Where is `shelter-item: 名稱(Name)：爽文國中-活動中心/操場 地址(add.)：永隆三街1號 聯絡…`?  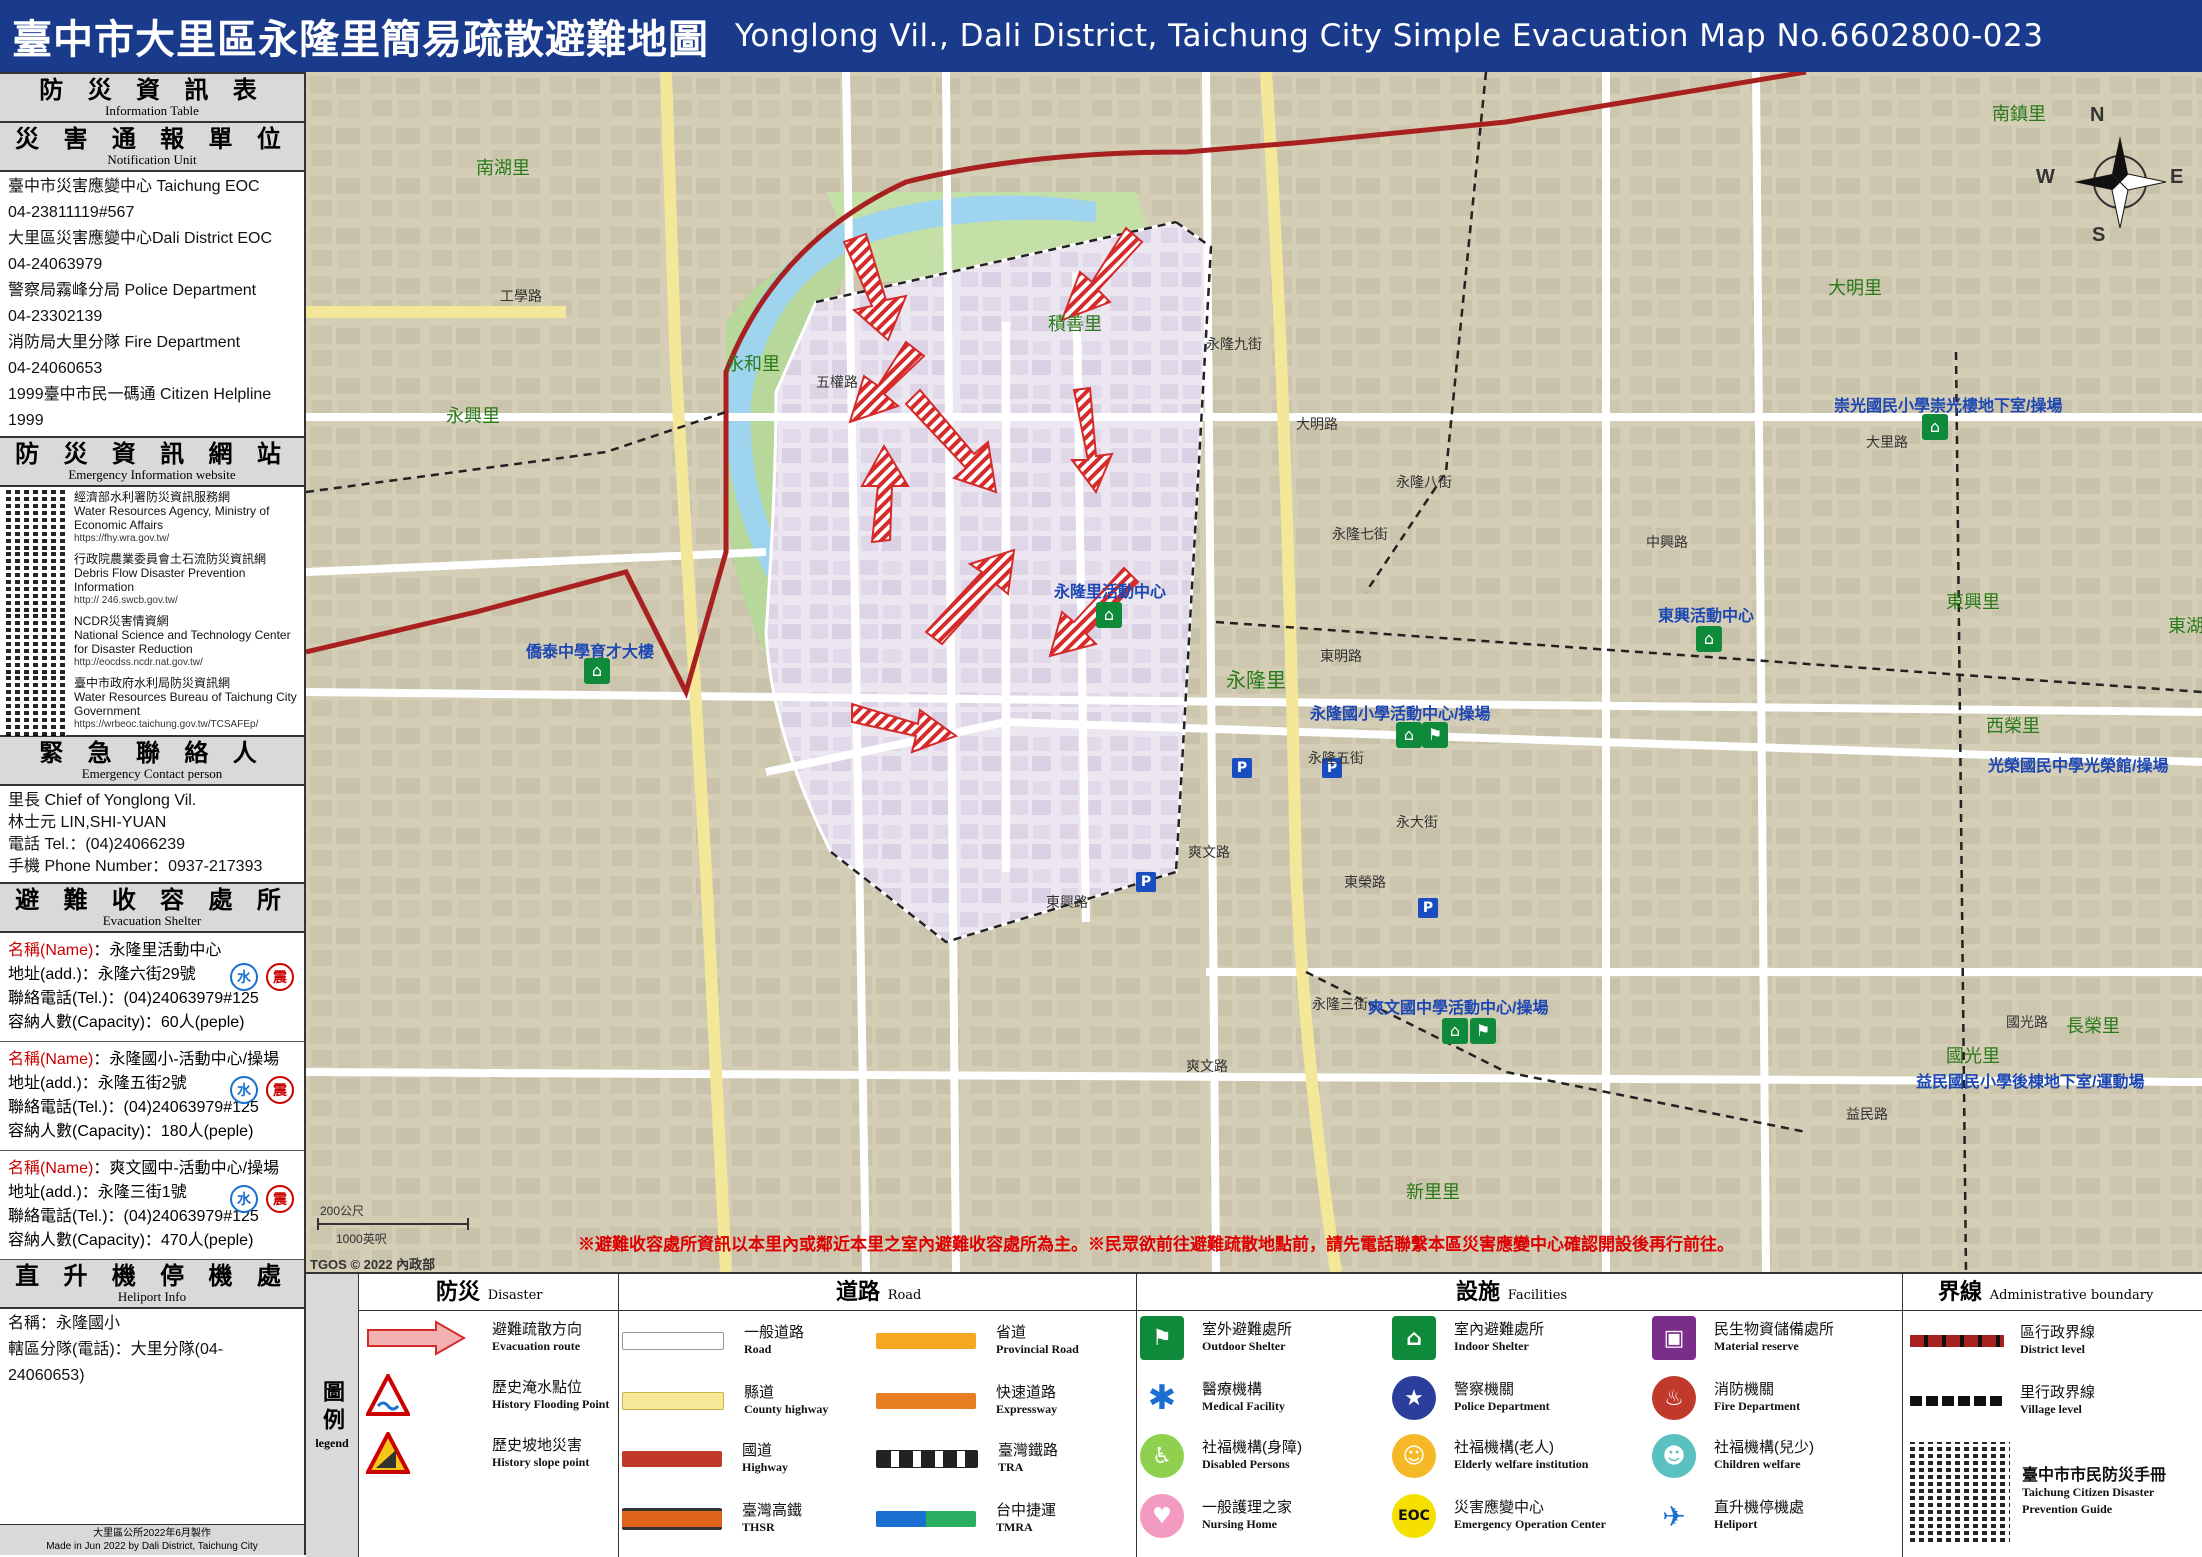
shelter-item: 名稱(Name)：爽文國中-活動中心/操場 地址(add.)：永隆三街1號 聯絡… is located at coordinates (152, 1205).